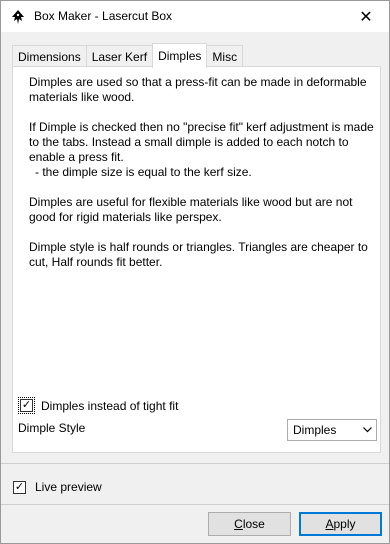  I want to click on tab-bar: Dimensions Laser Kerf Dimples Misc, so click(128, 55).